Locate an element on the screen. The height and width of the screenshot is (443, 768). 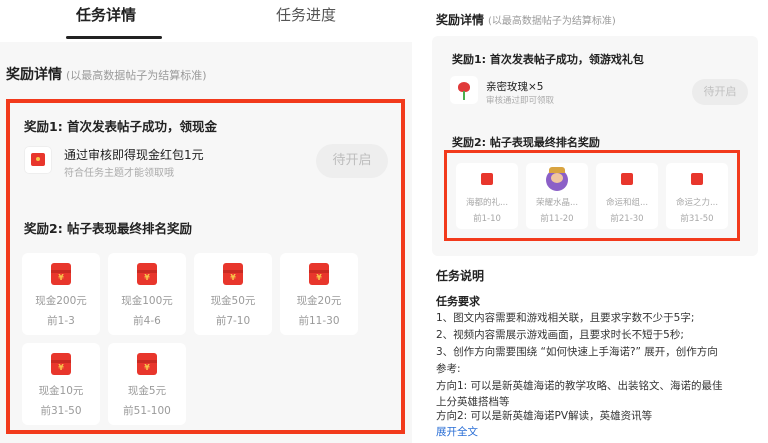
reward-amount: 现金10元 is located at coordinates (61, 391).